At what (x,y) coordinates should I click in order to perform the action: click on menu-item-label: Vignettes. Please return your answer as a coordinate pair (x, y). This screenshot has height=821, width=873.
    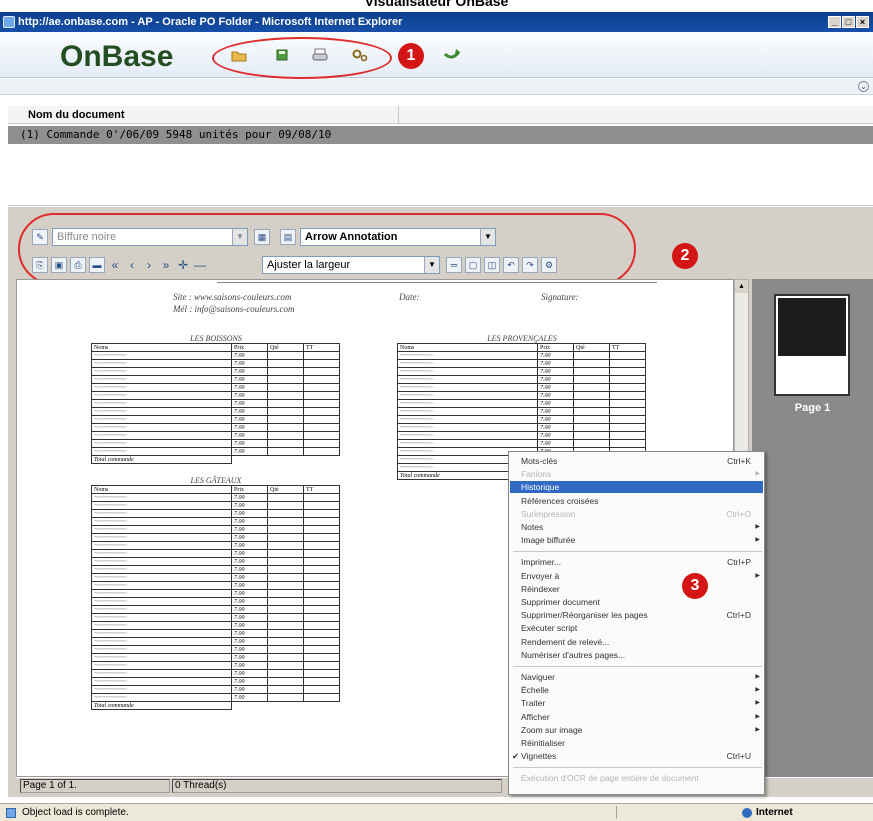
    Looking at the image, I should click on (539, 756).